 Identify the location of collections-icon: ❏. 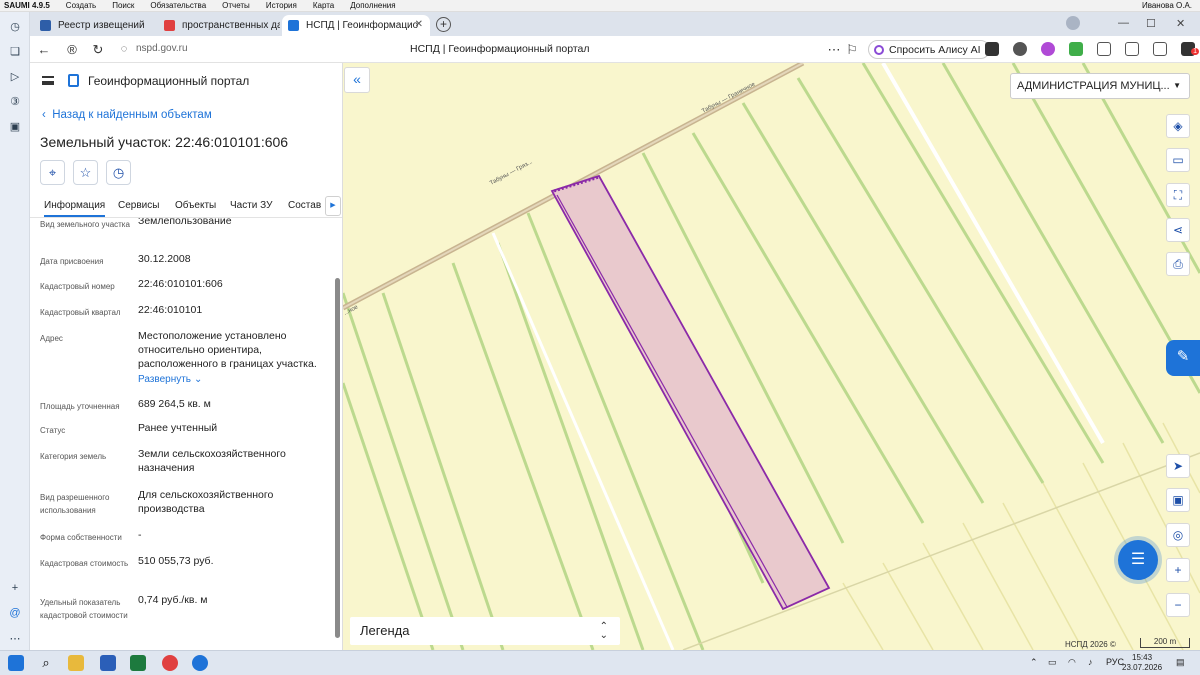
(15, 51).